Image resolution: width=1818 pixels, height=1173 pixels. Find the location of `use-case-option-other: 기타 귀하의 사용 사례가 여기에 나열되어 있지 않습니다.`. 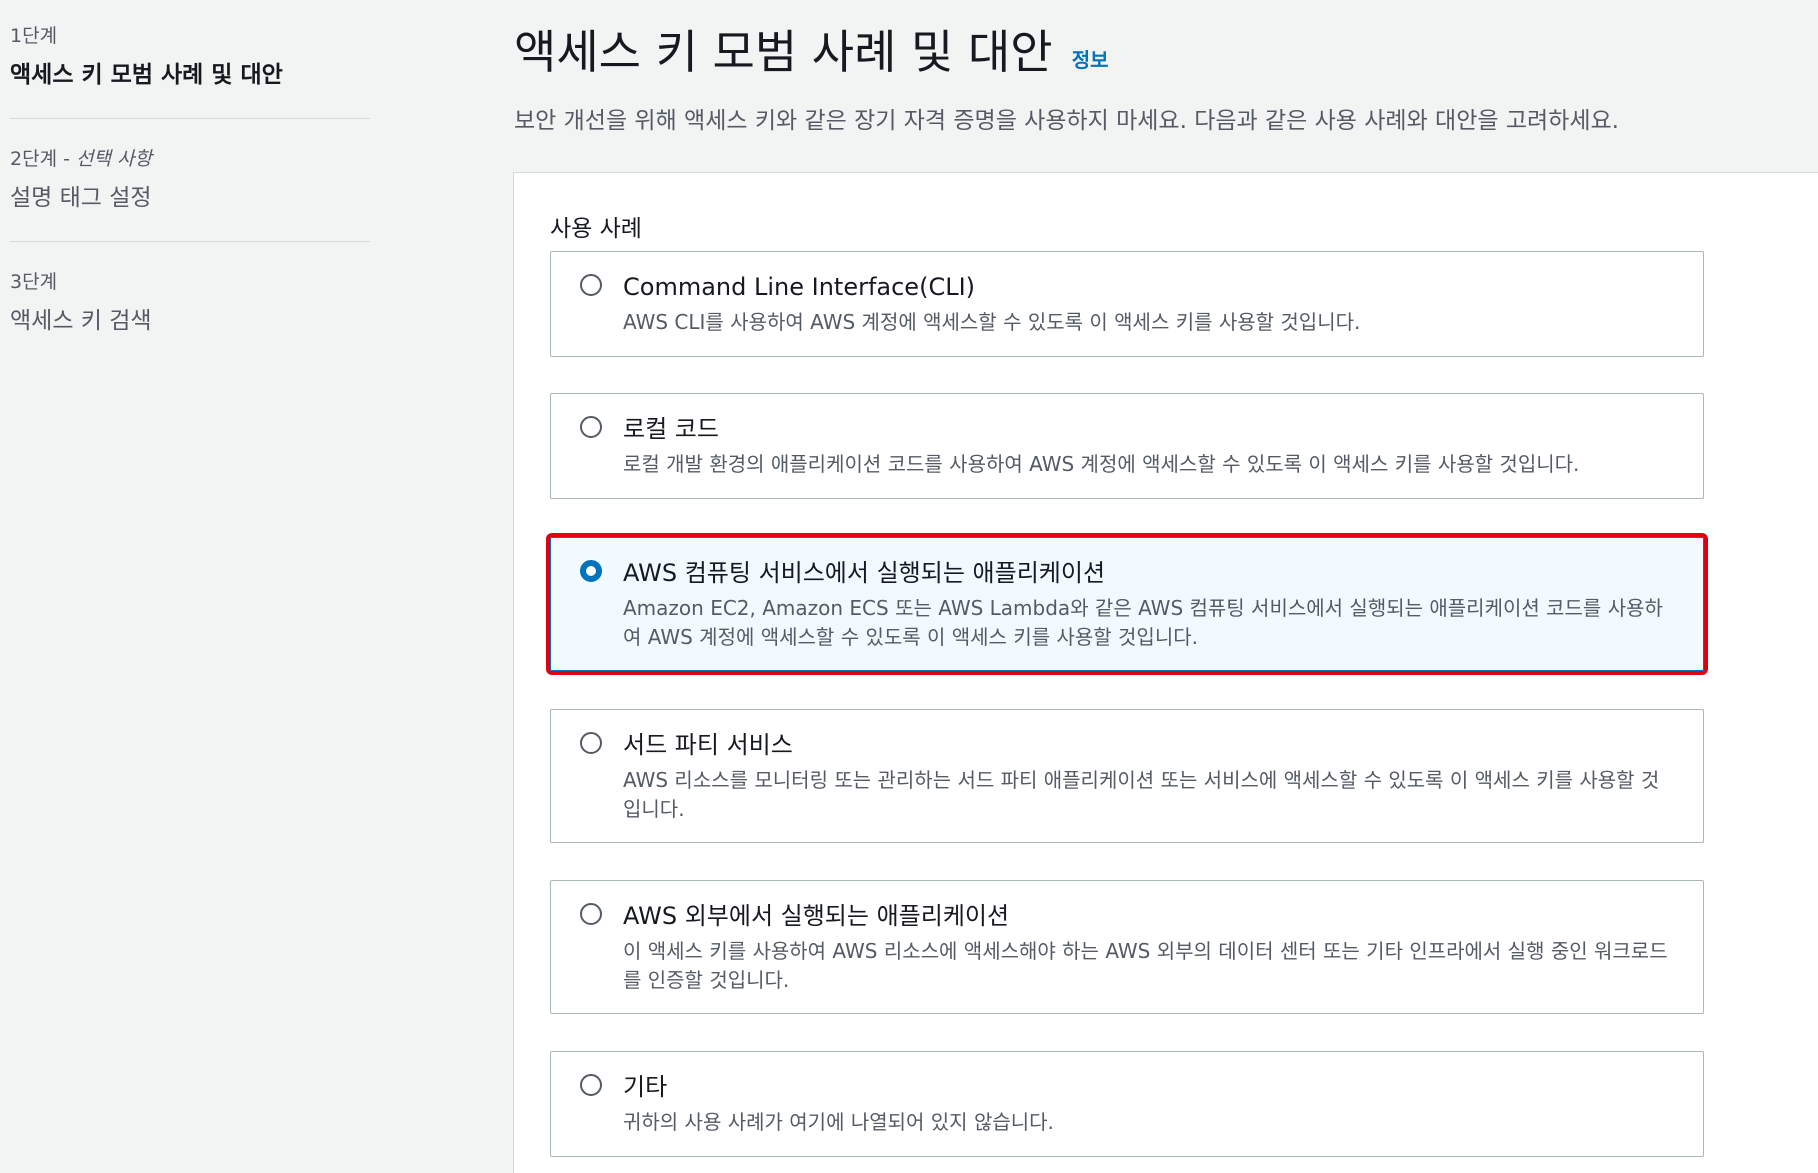

use-case-option-other: 기타 귀하의 사용 사례가 여기에 나열되어 있지 않습니다. is located at coordinates (1127, 1104).